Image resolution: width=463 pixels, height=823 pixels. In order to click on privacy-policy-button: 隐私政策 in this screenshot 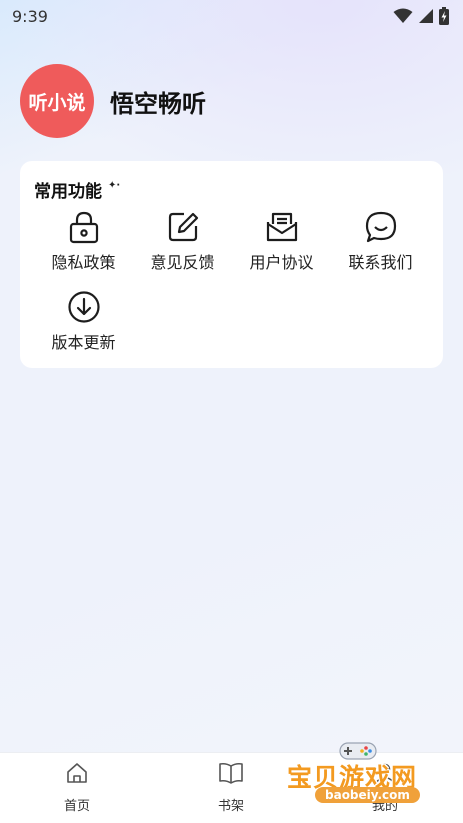, I will do `click(83, 241)`.